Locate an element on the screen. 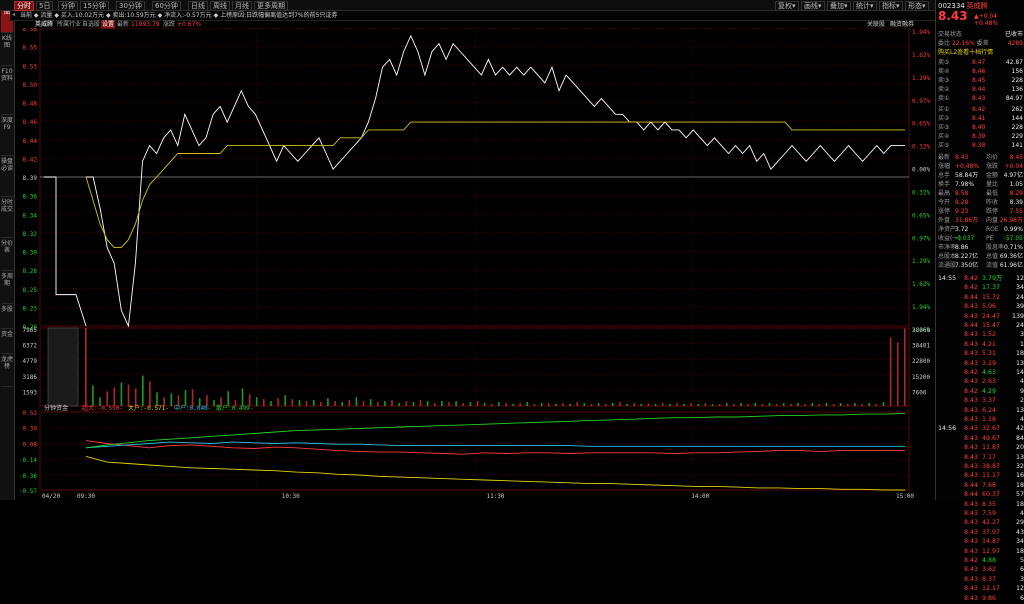 The height and width of the screenshot is (604, 1024). toolbar-button-1: 画线▾ is located at coordinates (813, 6).